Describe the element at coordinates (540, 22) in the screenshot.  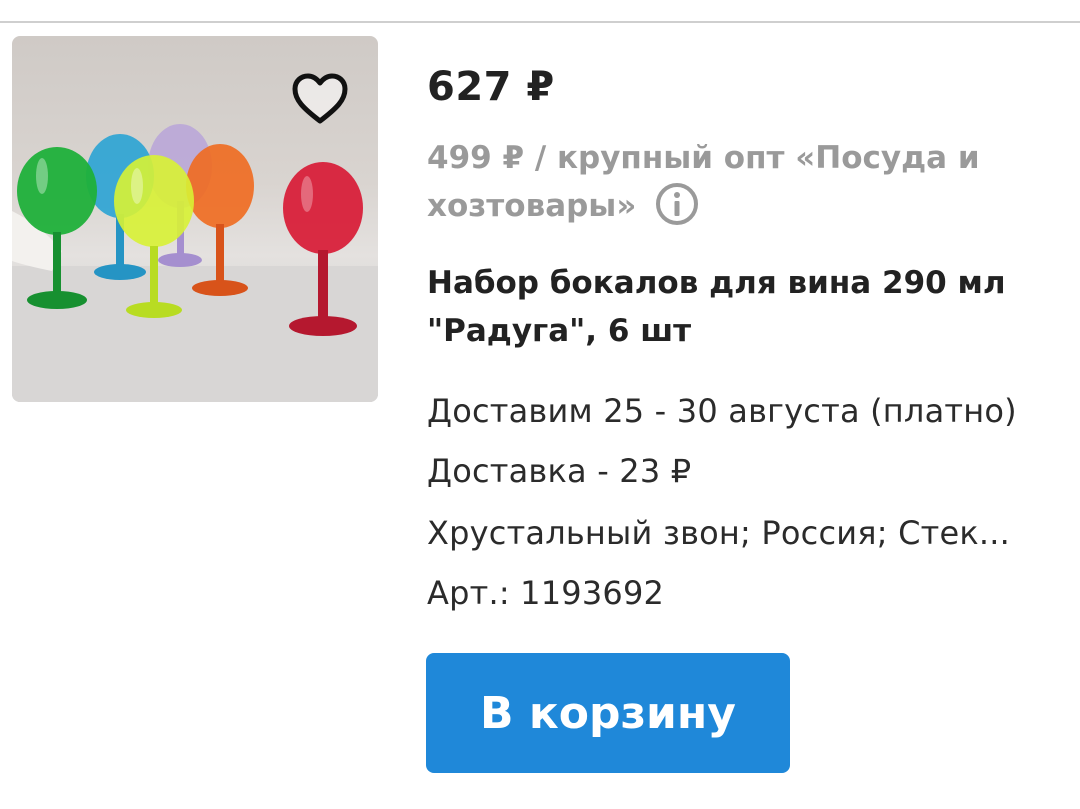
I see `top-divider` at that location.